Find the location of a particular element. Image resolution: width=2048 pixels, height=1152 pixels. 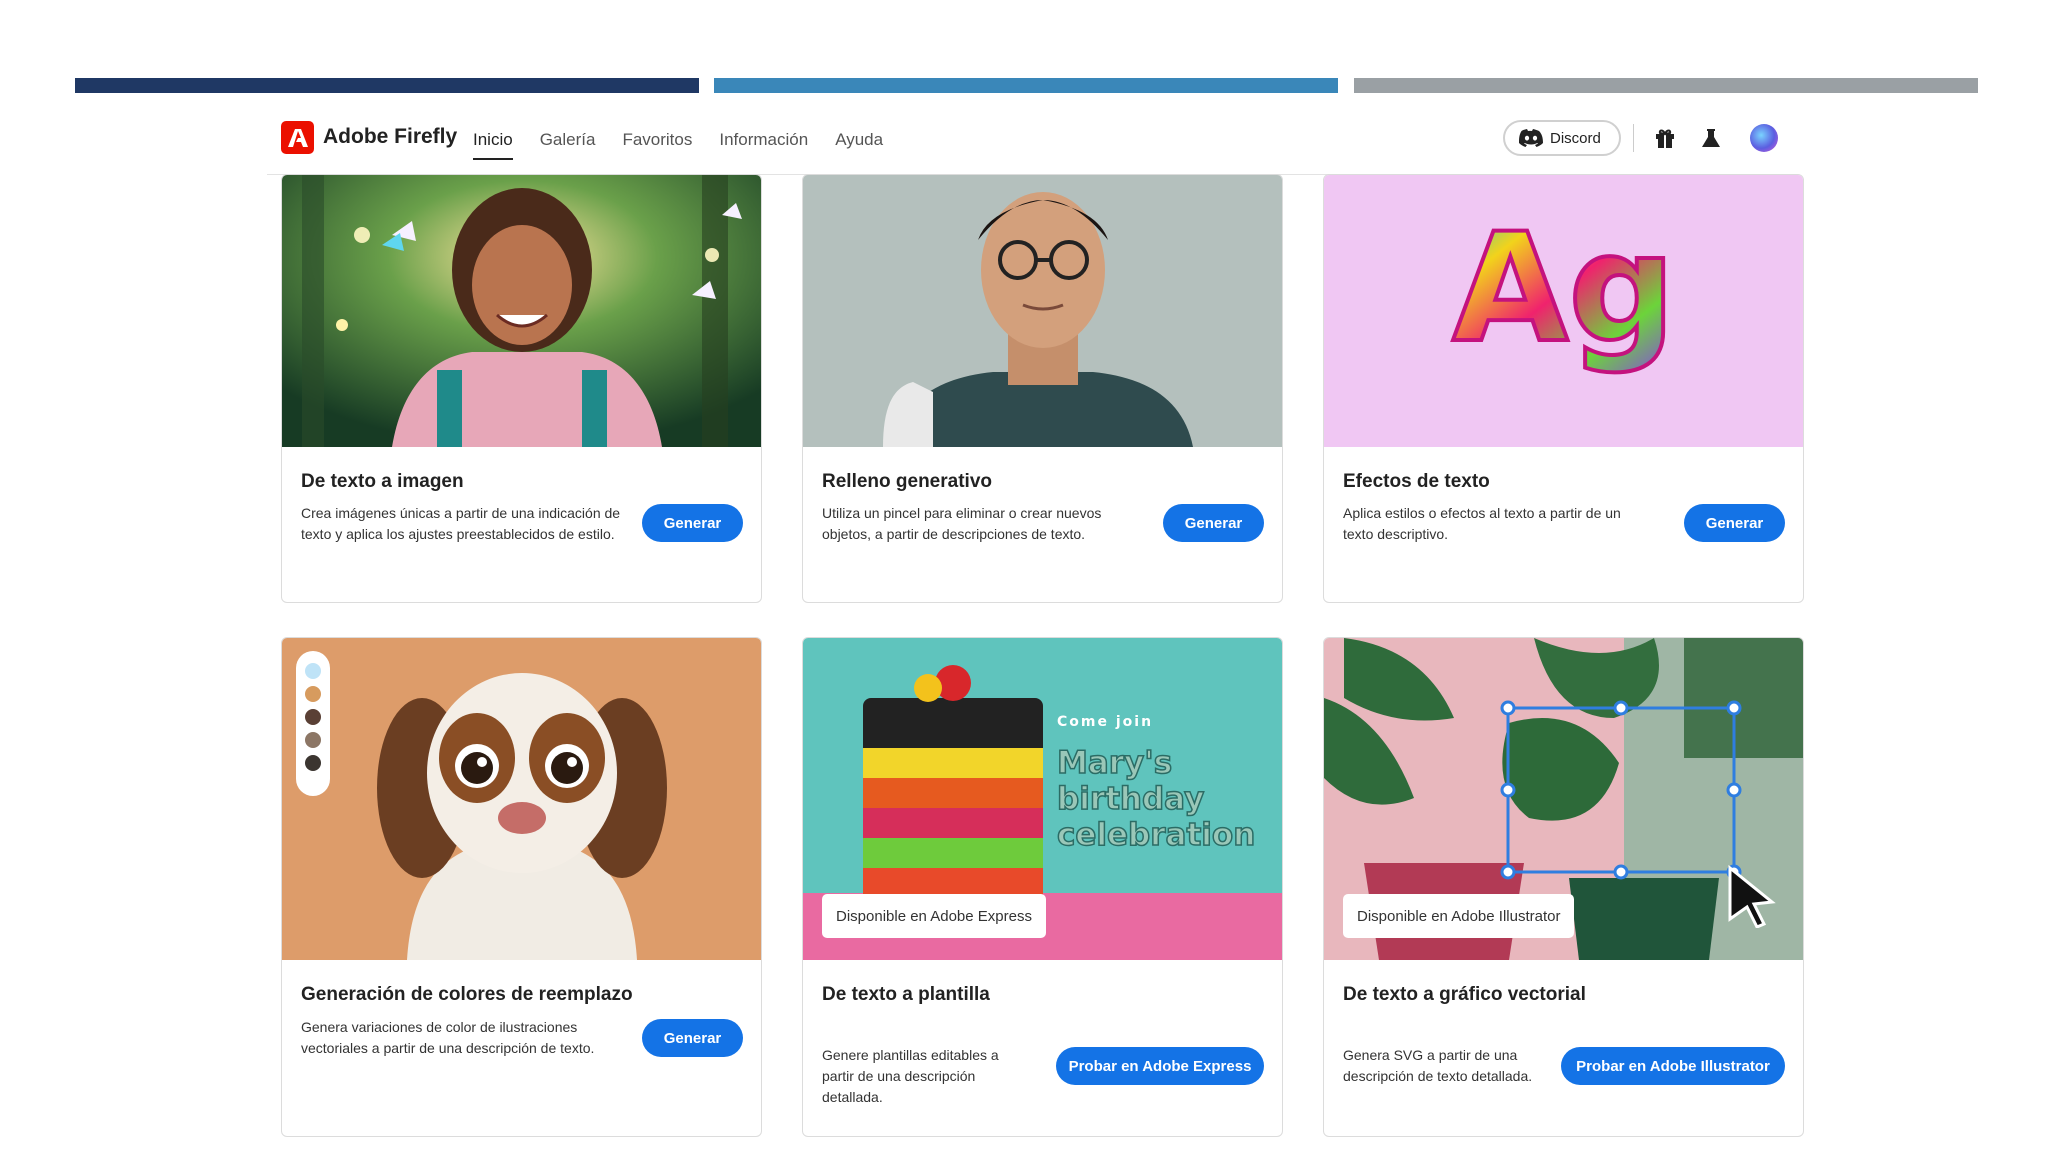

discord-button: Discord is located at coordinates (1562, 138).